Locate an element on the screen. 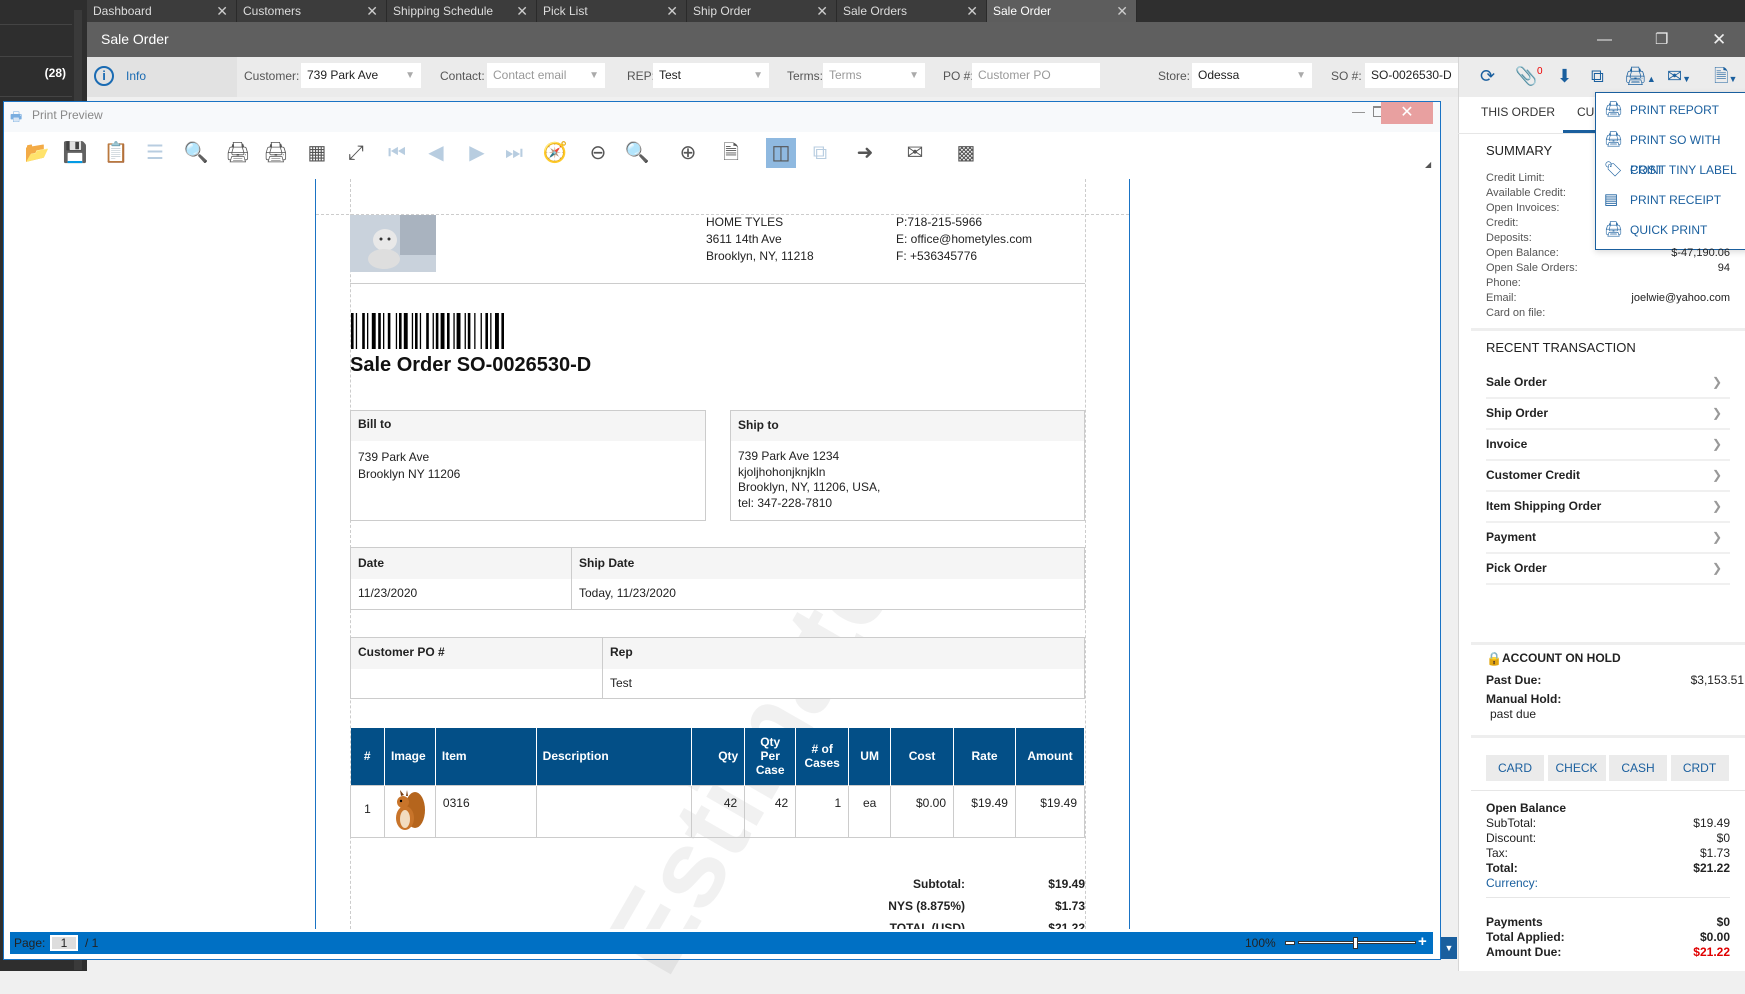  next-page-icon: ▶ is located at coordinates (477, 153).